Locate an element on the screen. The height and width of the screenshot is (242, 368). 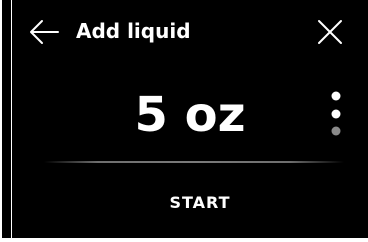
page-dot-active is located at coordinates (336, 96).